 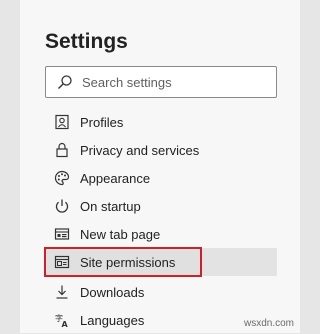 What do you see at coordinates (62, 292) in the screenshot?
I see `download-icon` at bounding box center [62, 292].